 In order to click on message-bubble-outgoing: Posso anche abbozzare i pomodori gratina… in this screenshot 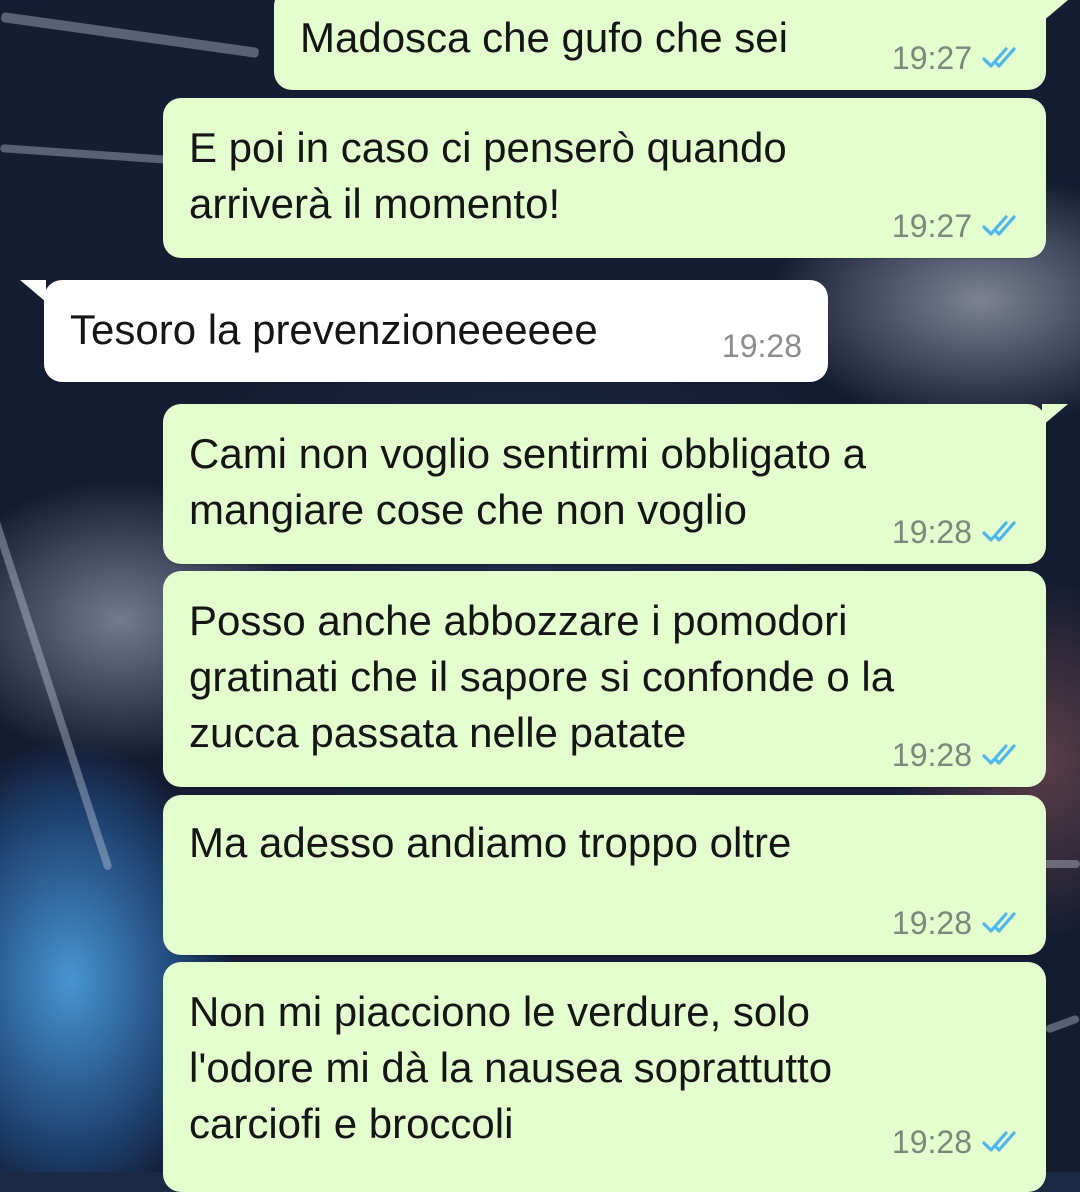, I will do `click(604, 679)`.